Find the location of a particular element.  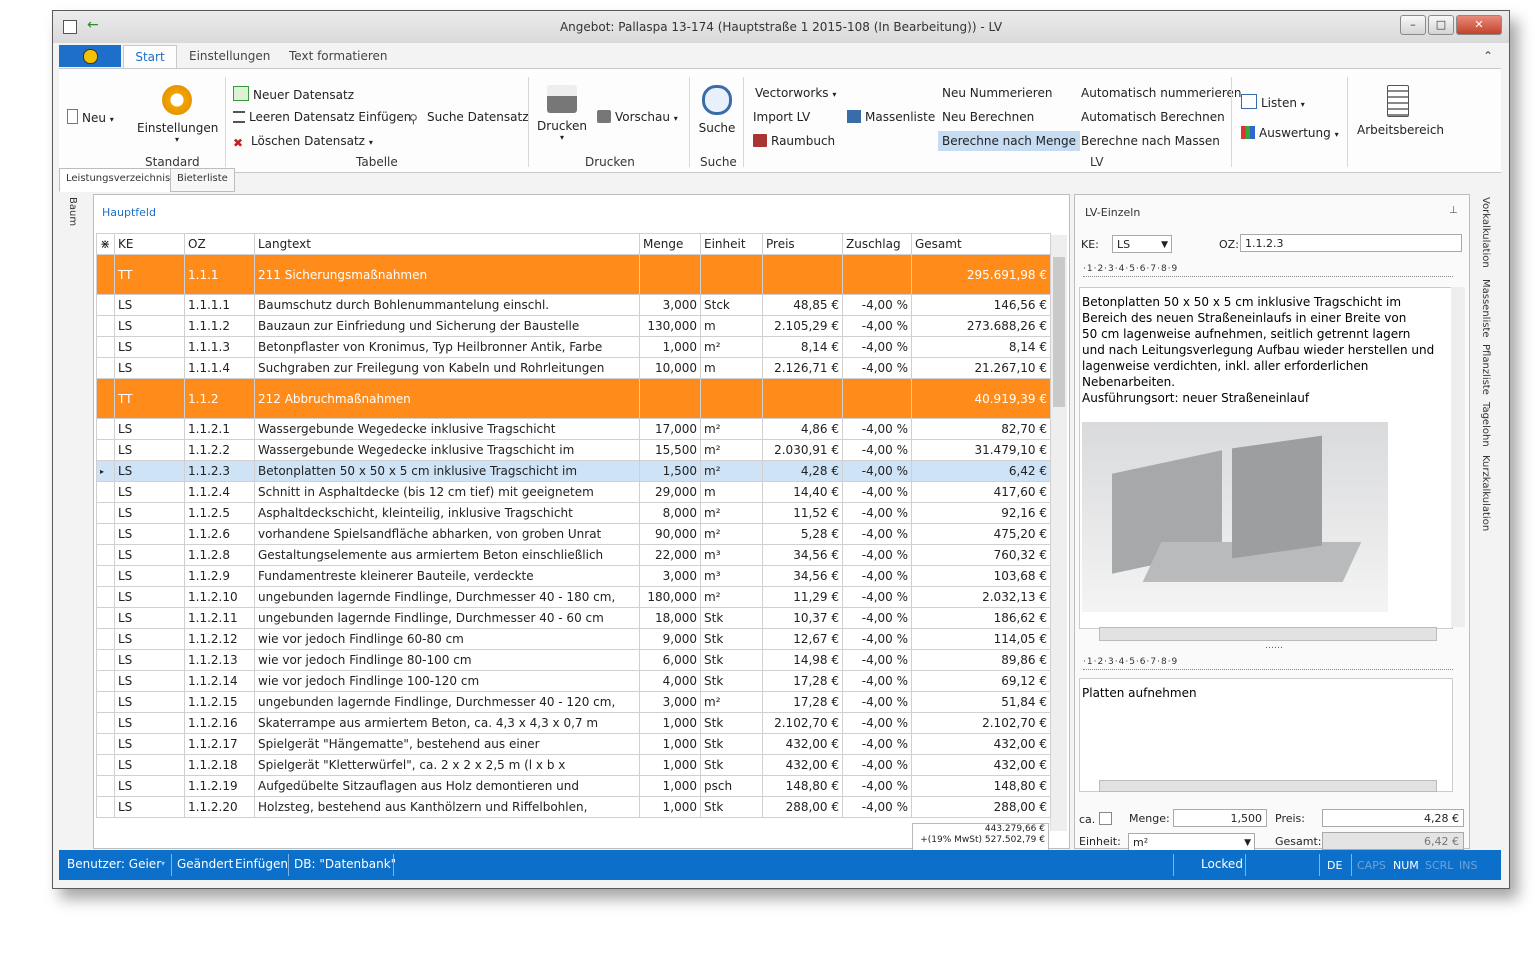

cell-einheit is located at coordinates (731, 274).